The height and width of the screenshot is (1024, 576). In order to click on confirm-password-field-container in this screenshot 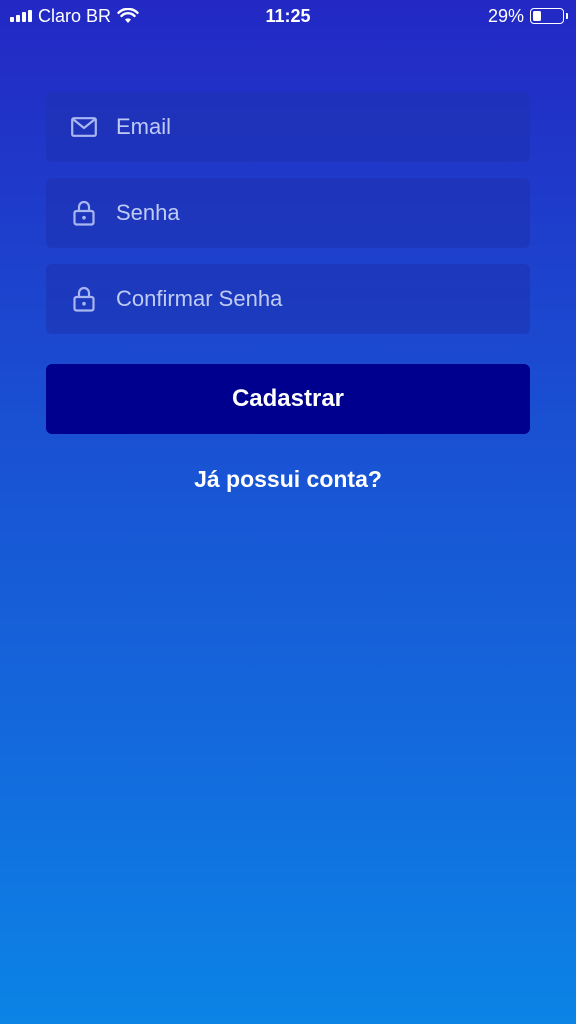, I will do `click(288, 299)`.